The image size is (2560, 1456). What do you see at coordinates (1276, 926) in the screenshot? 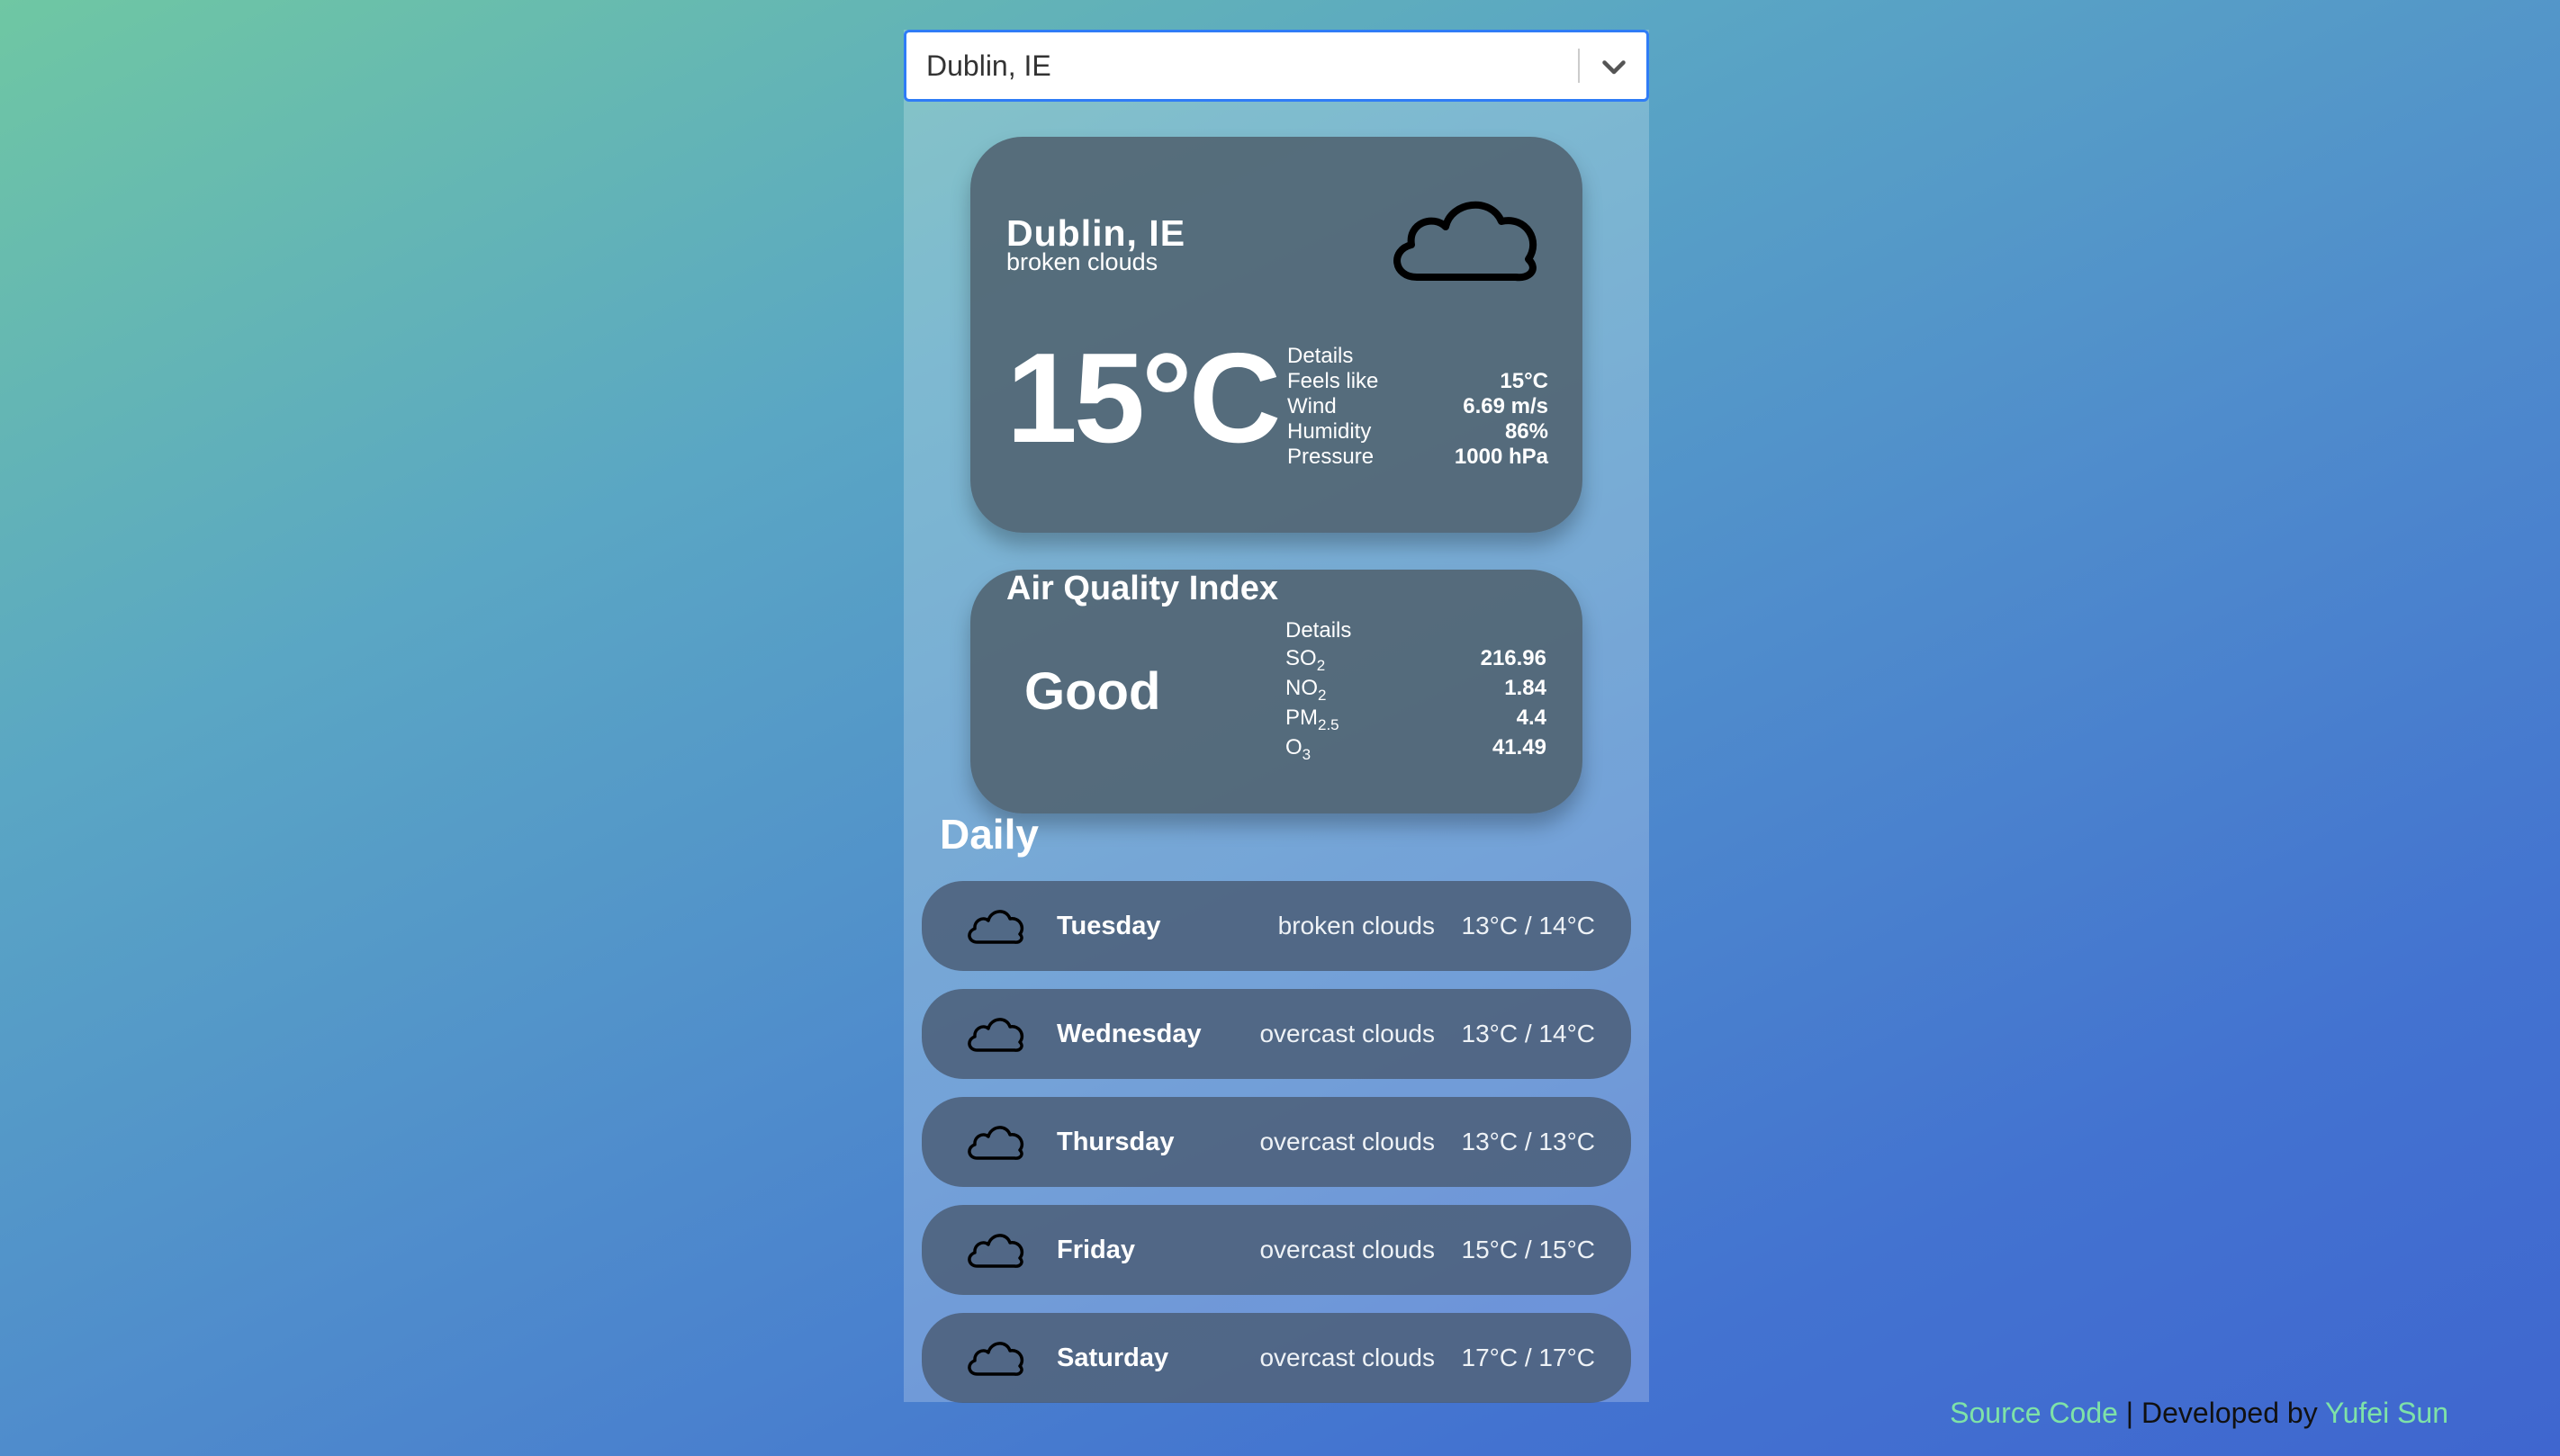
I see `daily-row: Tuesday broken clouds 13°C / 14°C` at bounding box center [1276, 926].